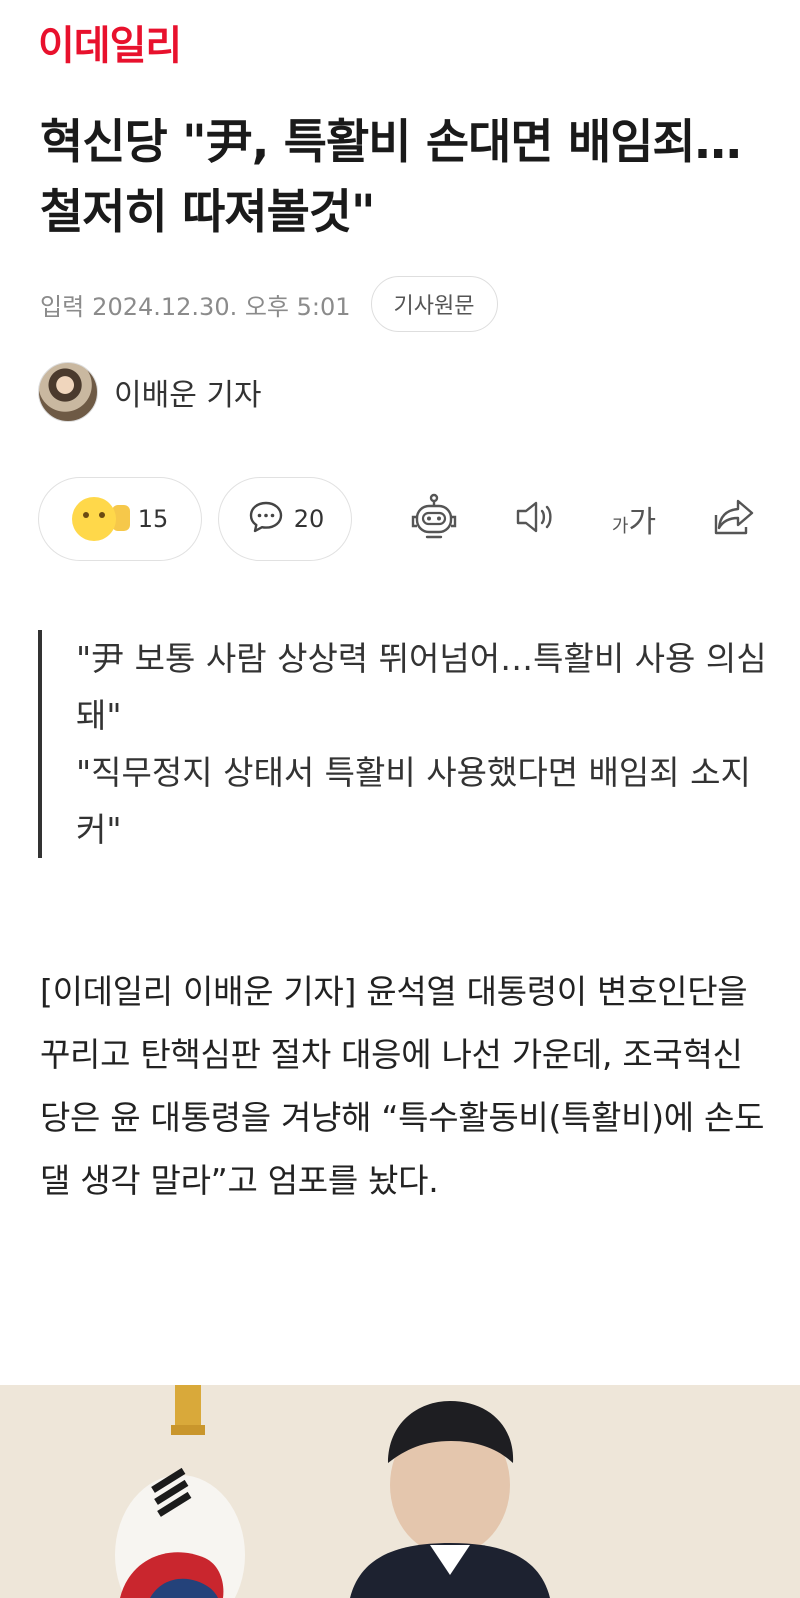  I want to click on publish-date: 입력 2024.12.30. 오후 5:01, so click(195, 304).